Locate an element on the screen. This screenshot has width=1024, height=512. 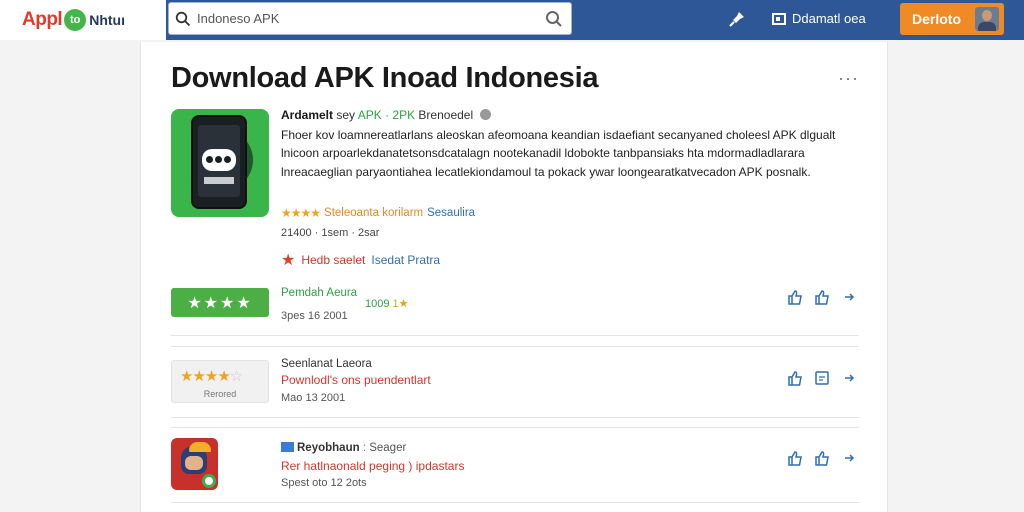
rating-text: Steleoanta korilarm is located at coordinates (374, 213).